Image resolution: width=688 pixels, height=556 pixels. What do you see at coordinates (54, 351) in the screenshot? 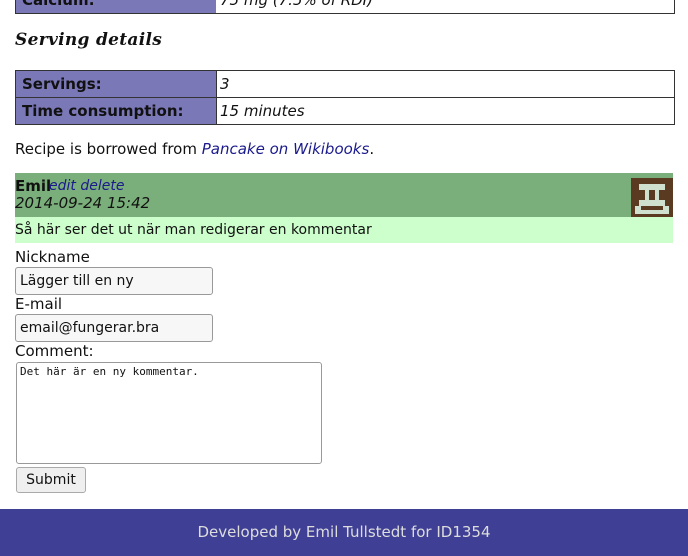
I see `comment-label: Comment:` at bounding box center [54, 351].